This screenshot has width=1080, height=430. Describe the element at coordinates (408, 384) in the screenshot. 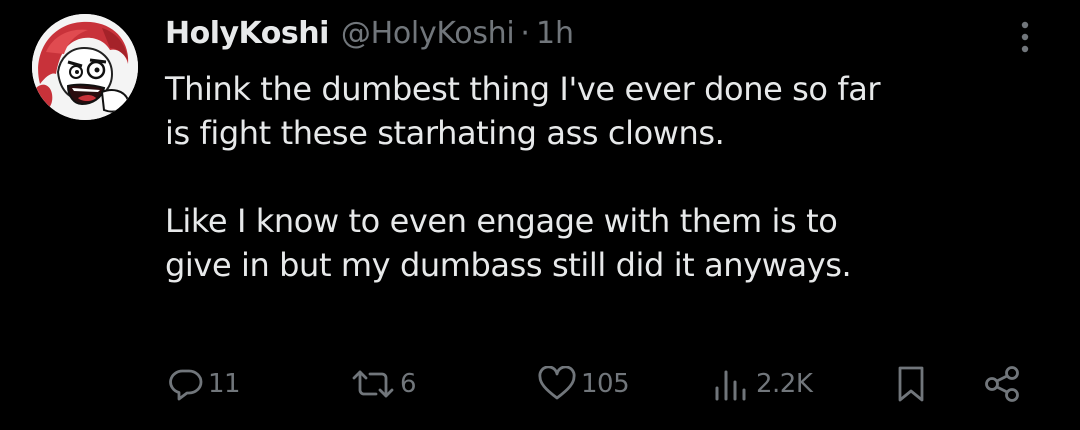

I see `repost-count: 6` at that location.